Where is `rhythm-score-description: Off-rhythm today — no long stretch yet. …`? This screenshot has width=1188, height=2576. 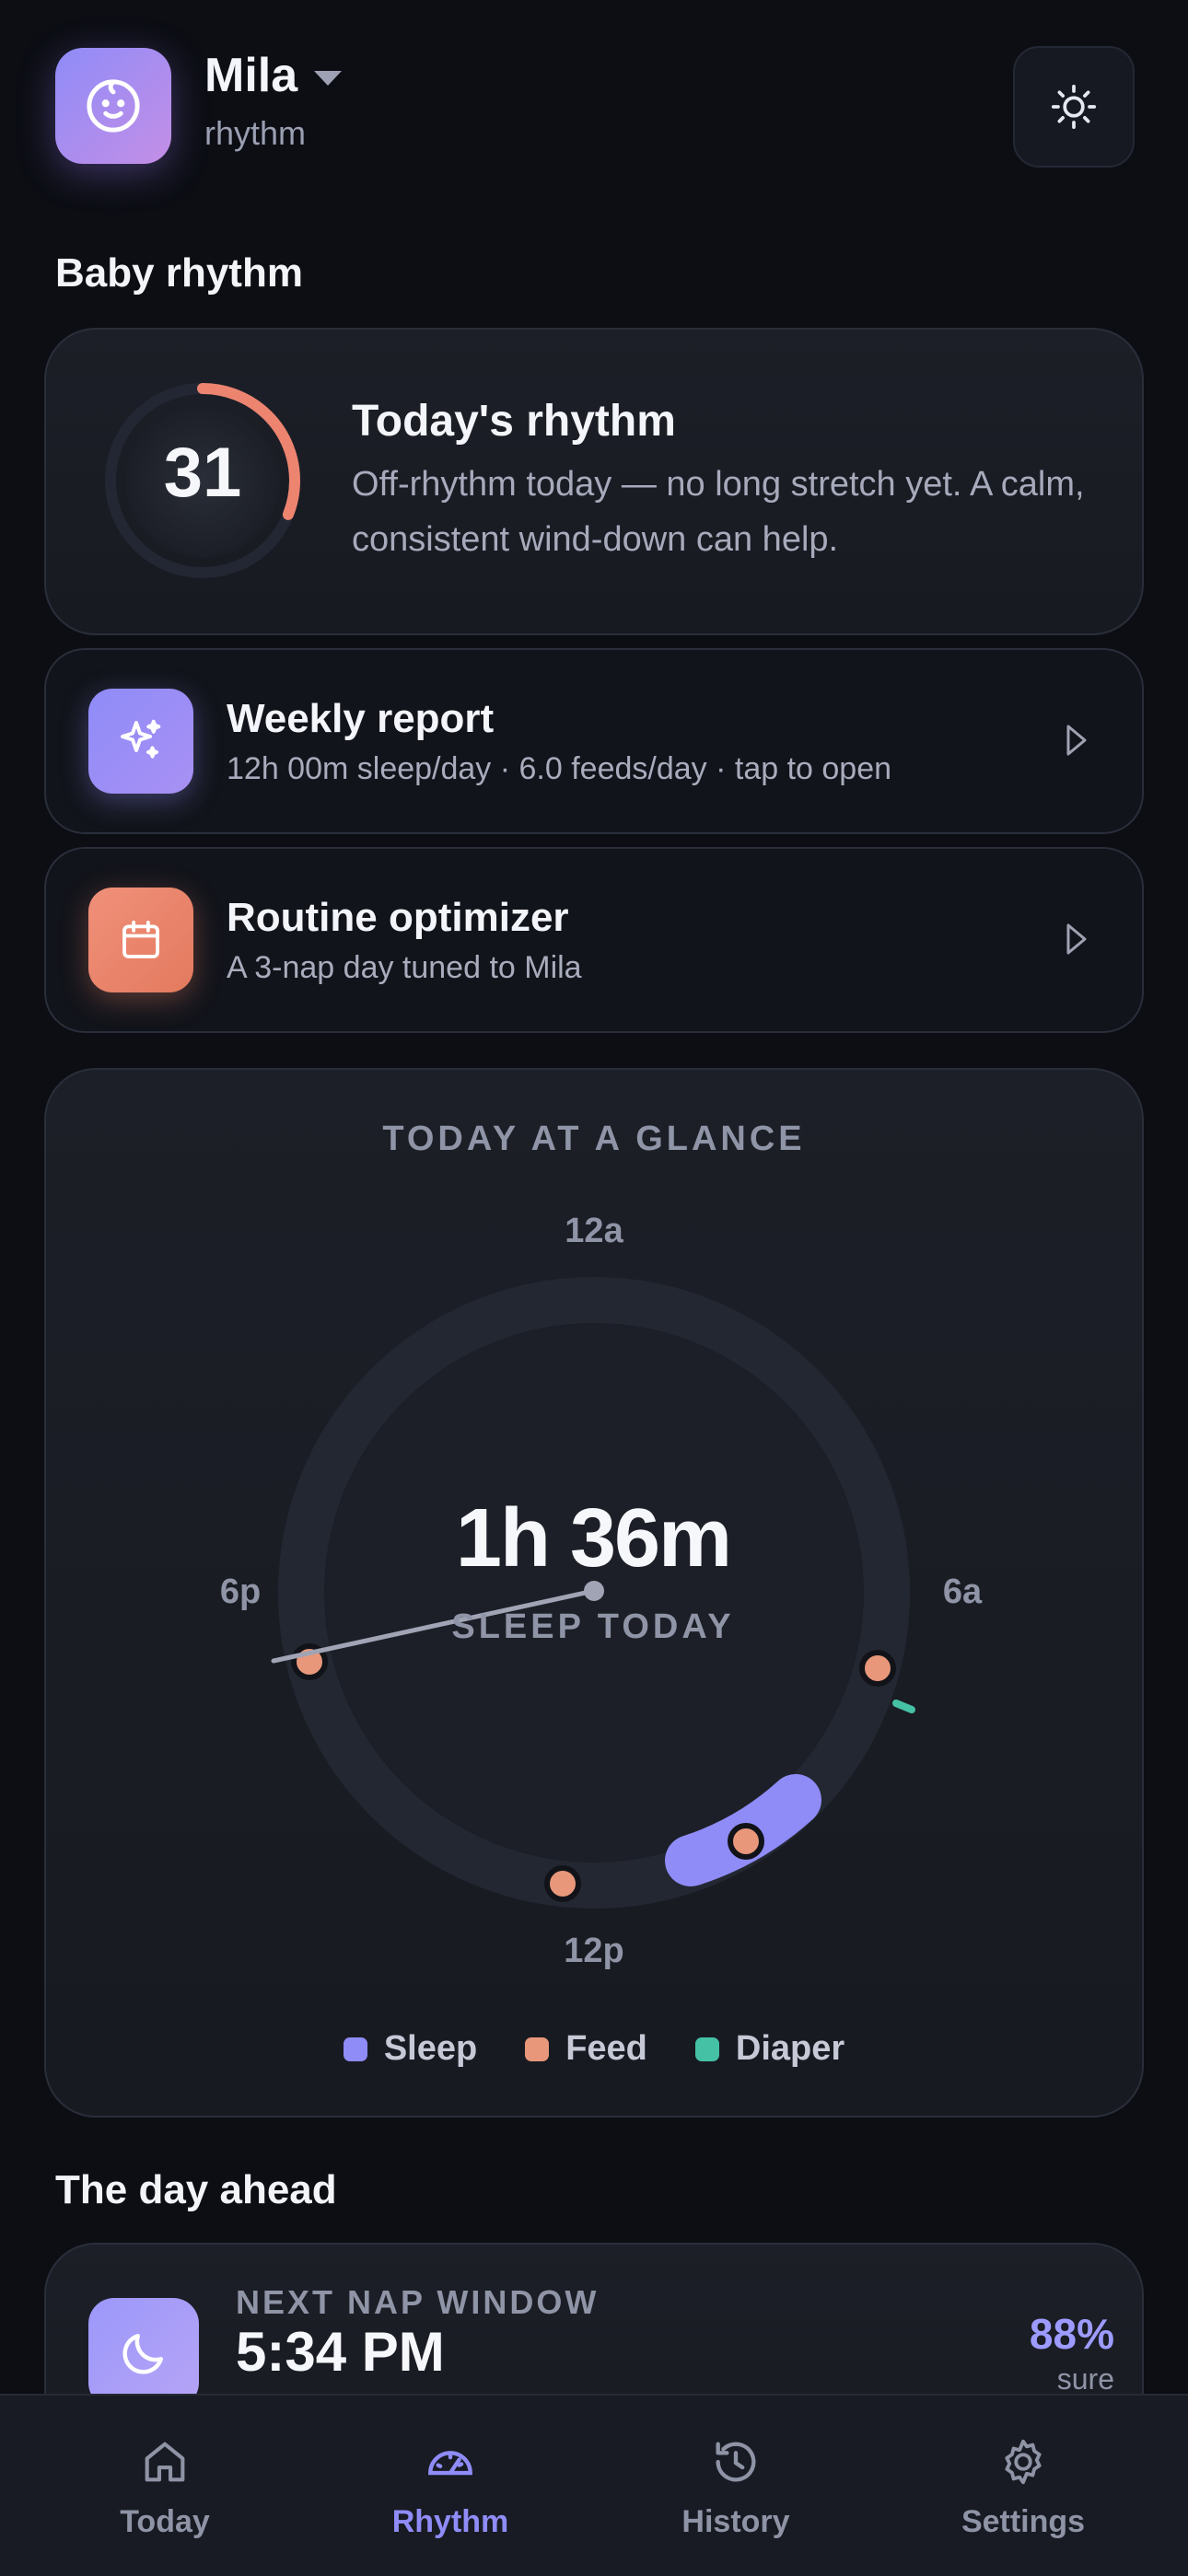 rhythm-score-description: Off-rhythm today — no long stretch yet. … is located at coordinates (719, 512).